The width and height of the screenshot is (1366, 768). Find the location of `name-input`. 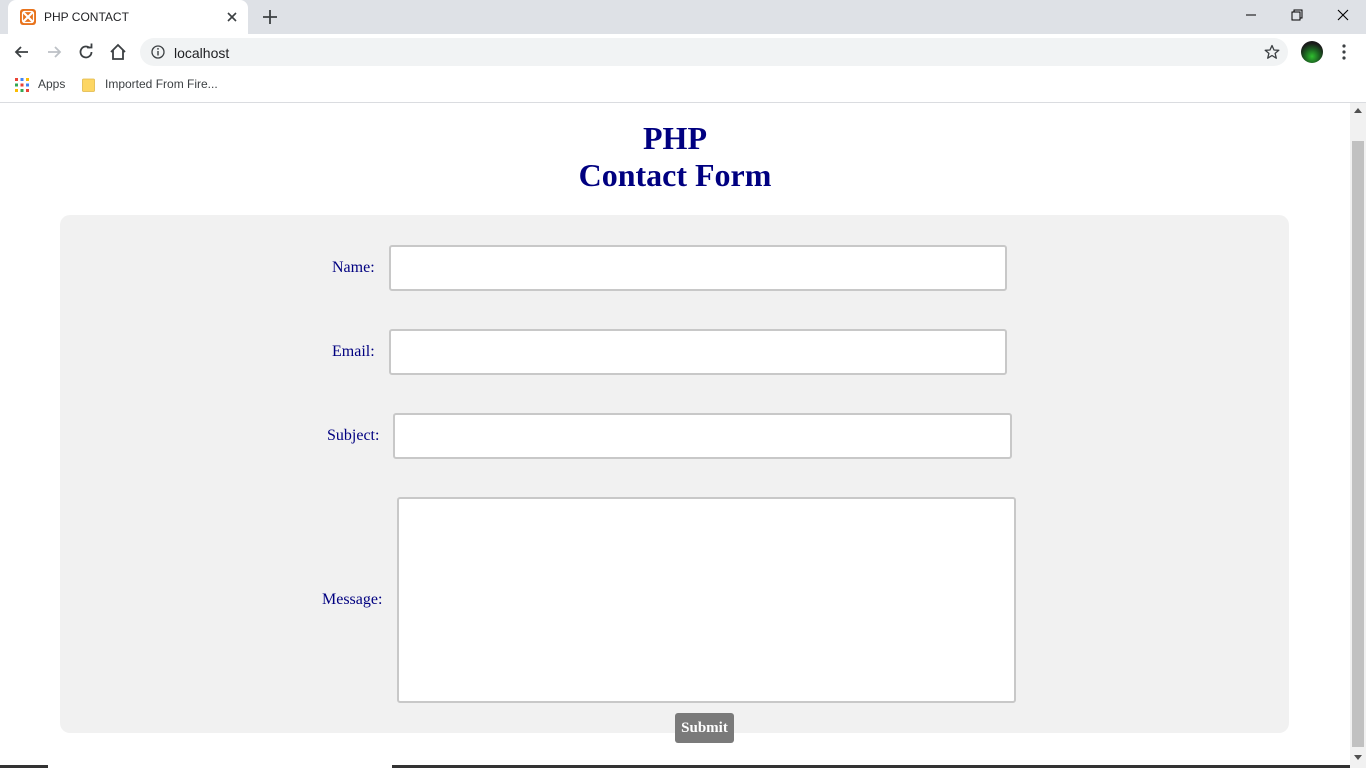

name-input is located at coordinates (698, 268).